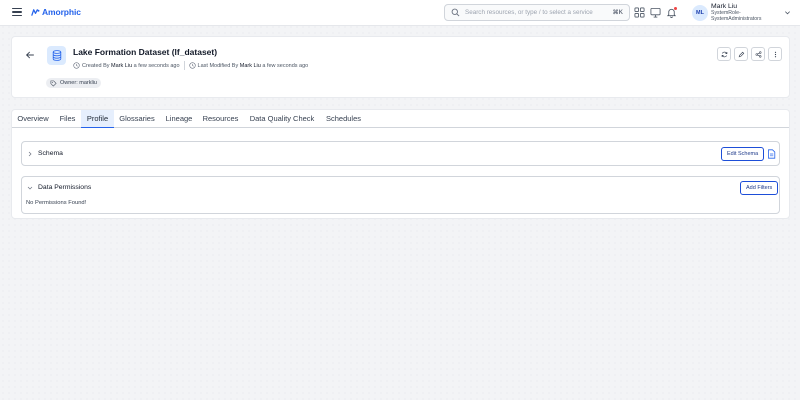 This screenshot has height=400, width=800. I want to click on empty-permissions-message: No Permissions Found!, so click(56, 203).